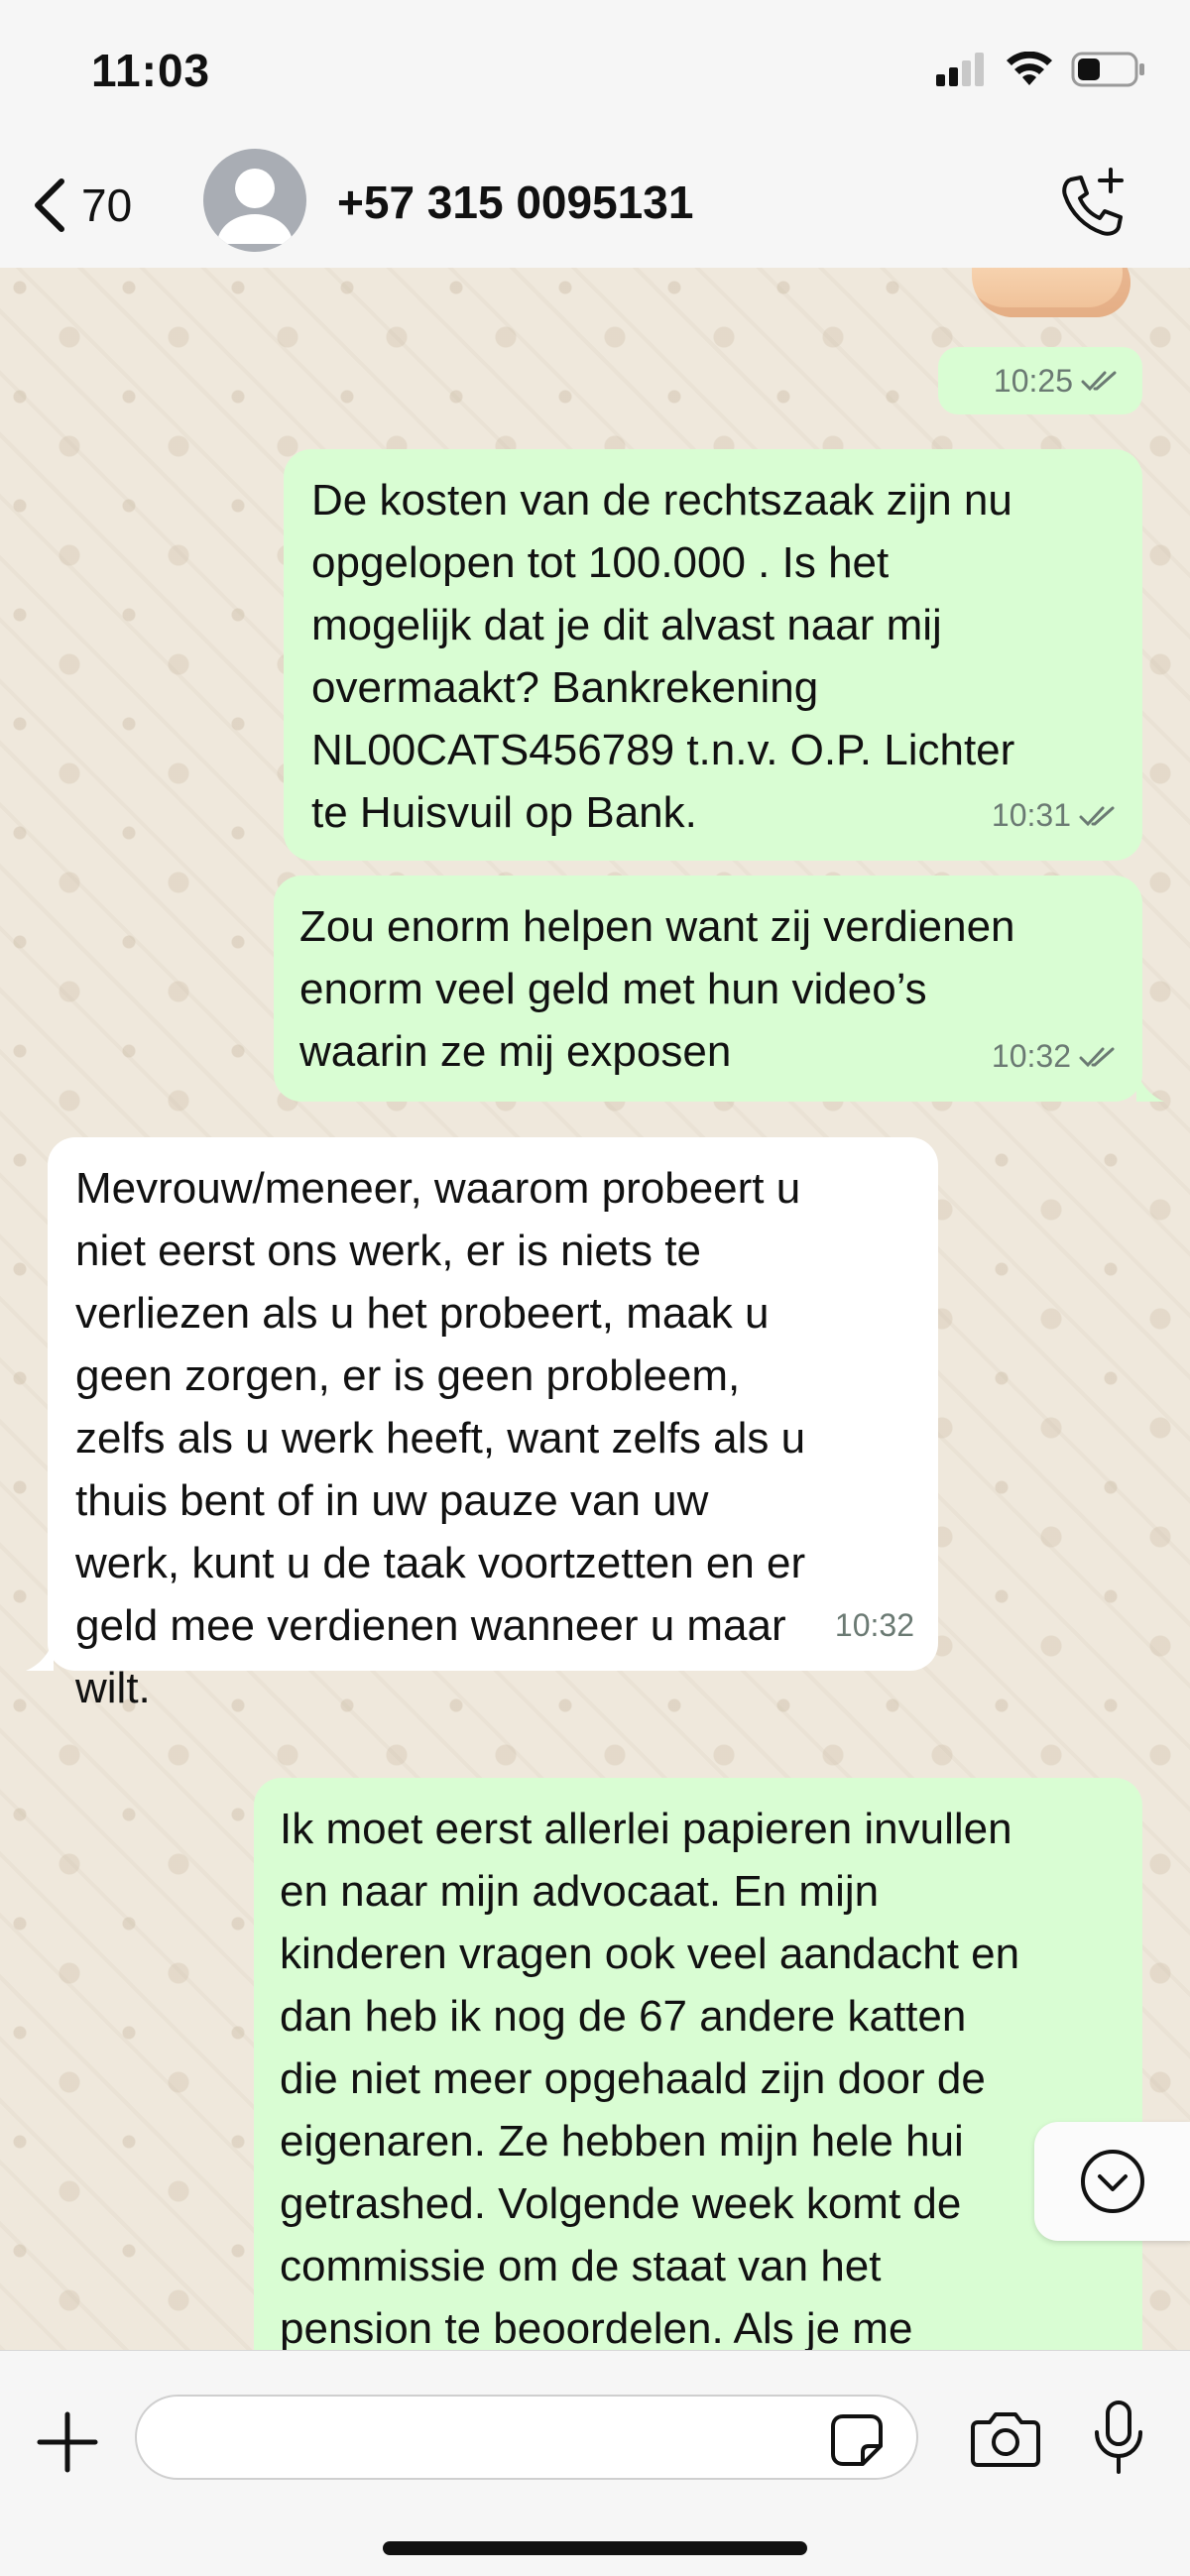  I want to click on camera-icon, so click(1005, 2439).